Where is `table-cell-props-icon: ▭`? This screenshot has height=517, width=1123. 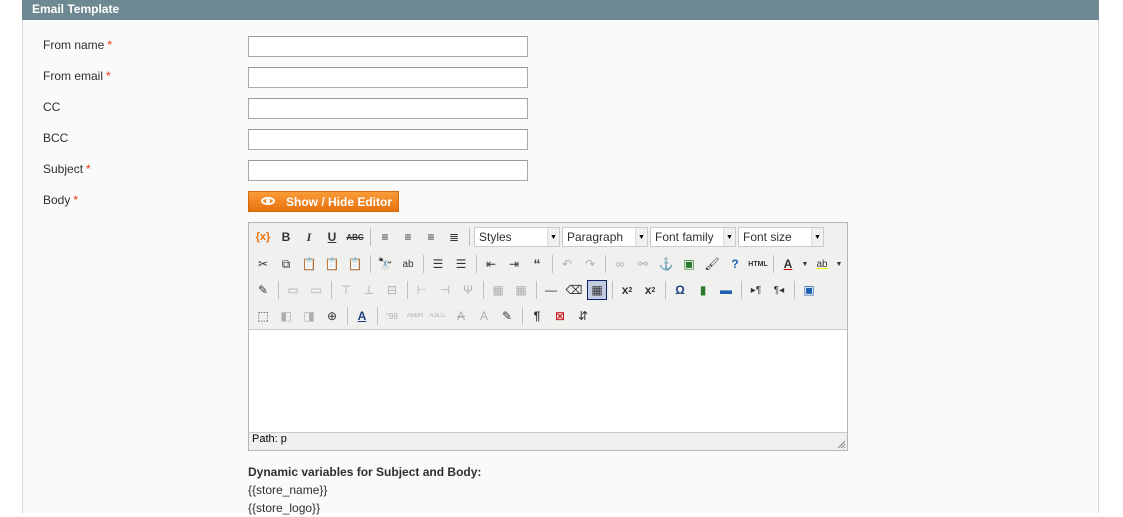 table-cell-props-icon: ▭ is located at coordinates (316, 290).